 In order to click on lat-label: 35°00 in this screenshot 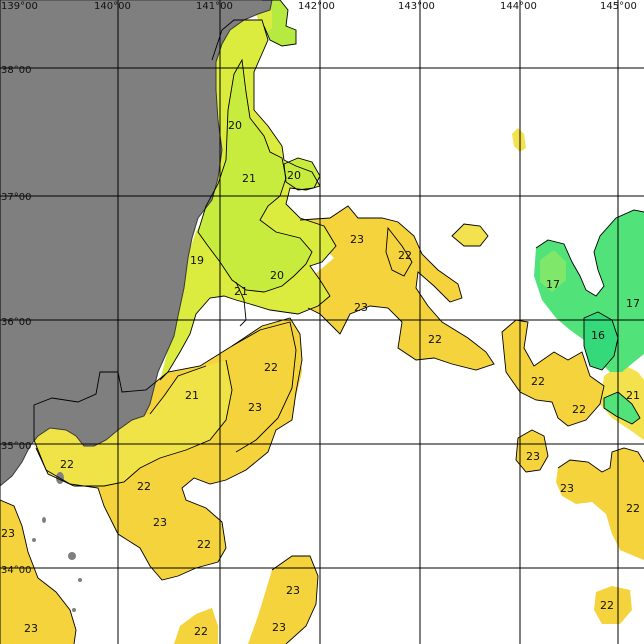, I will do `click(16, 446)`.